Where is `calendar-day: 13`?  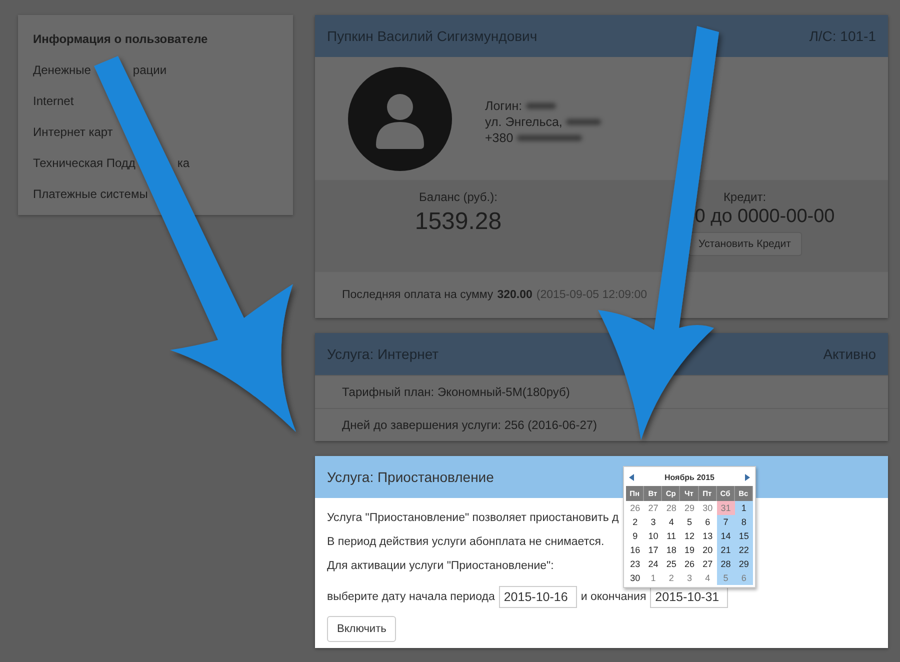 calendar-day: 13 is located at coordinates (707, 536).